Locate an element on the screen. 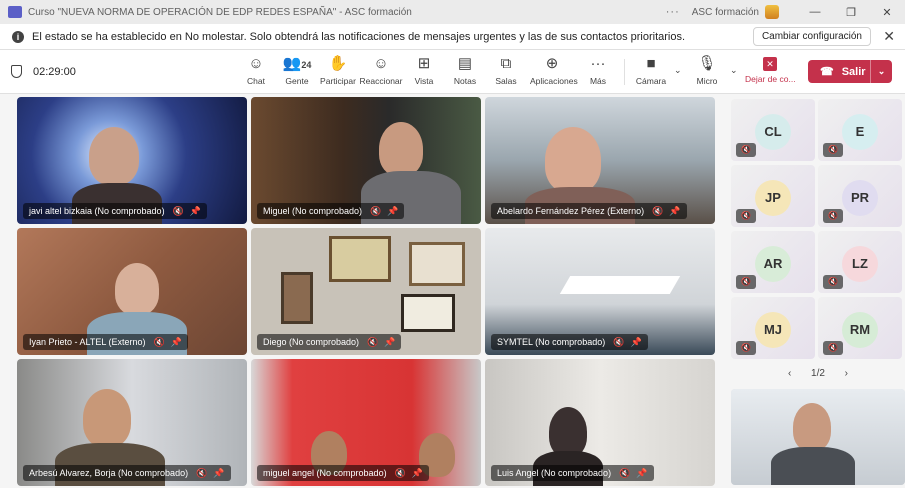 The image size is (905, 488). avatar: LZ is located at coordinates (860, 264).